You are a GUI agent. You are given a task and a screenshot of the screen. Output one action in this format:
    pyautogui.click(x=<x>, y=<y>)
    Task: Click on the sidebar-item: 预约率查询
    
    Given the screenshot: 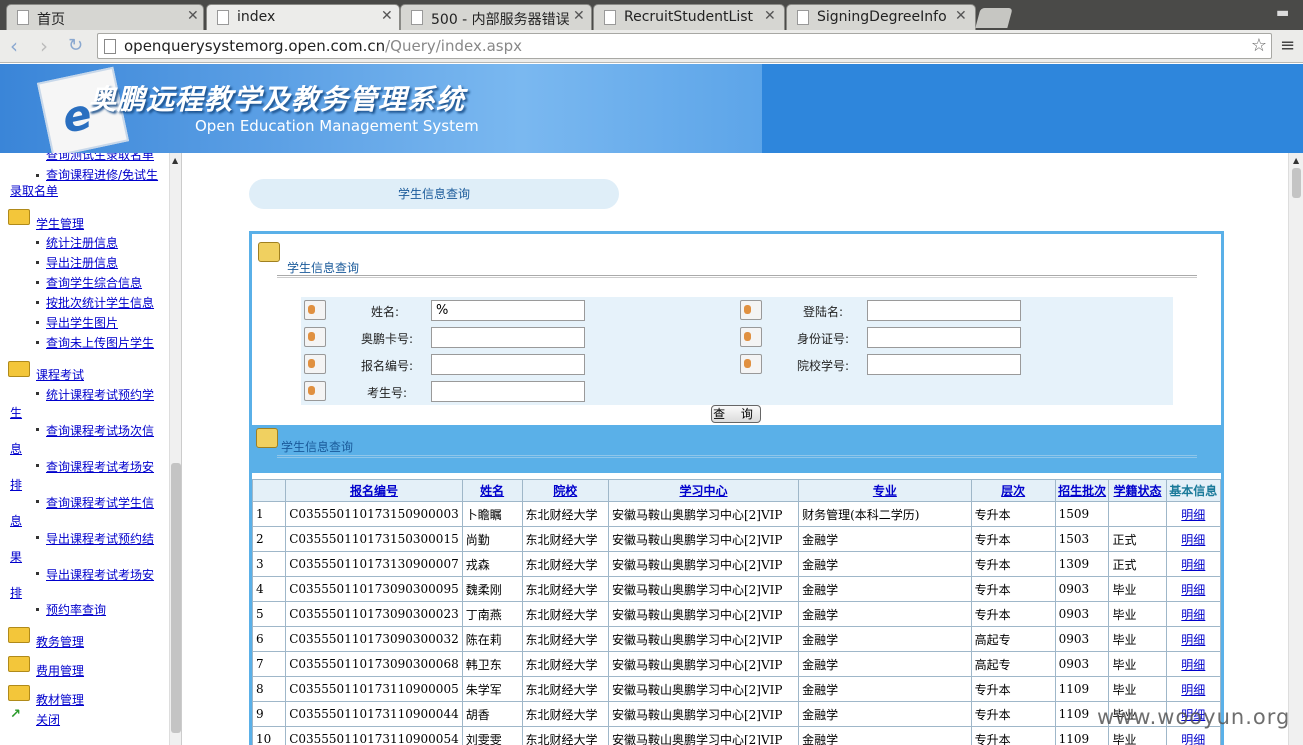 What is the action you would take?
    pyautogui.click(x=76, y=610)
    